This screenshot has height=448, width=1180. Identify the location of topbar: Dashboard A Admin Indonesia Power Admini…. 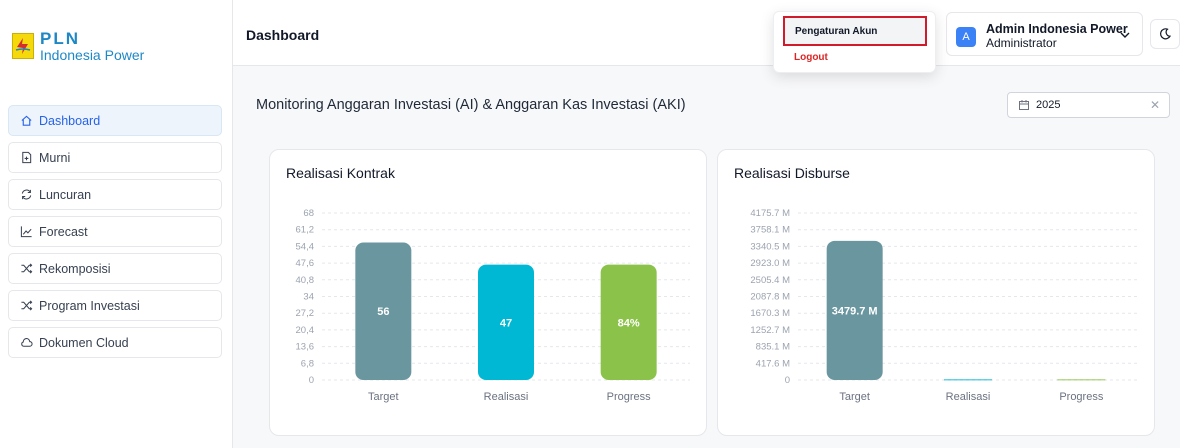
(706, 33).